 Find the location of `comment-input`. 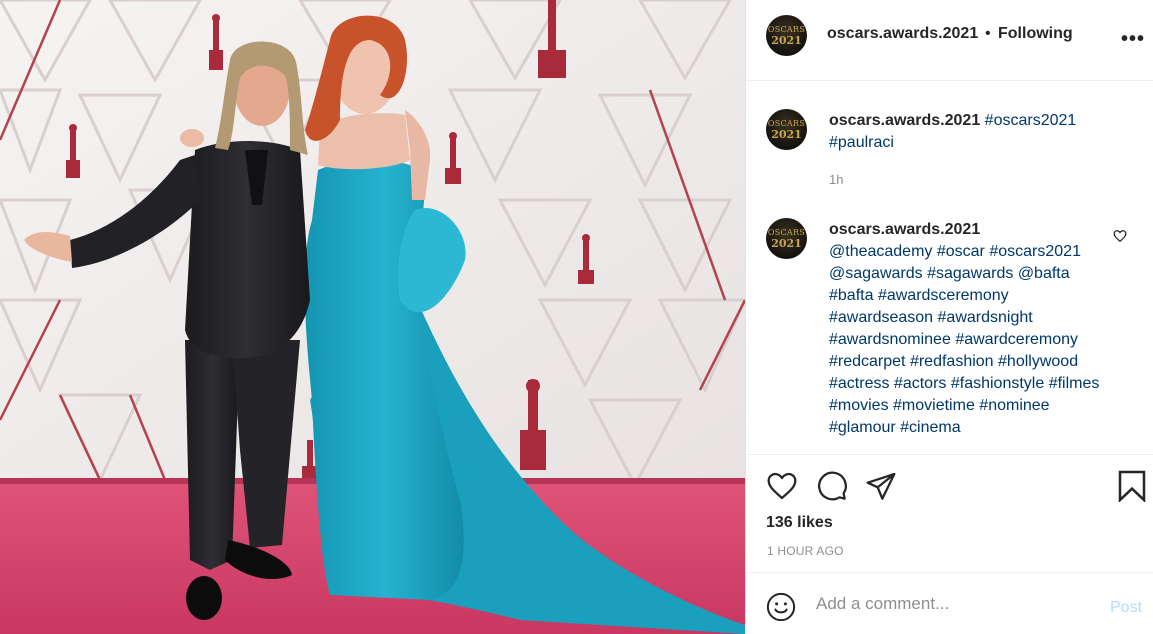

comment-input is located at coordinates (956, 604).